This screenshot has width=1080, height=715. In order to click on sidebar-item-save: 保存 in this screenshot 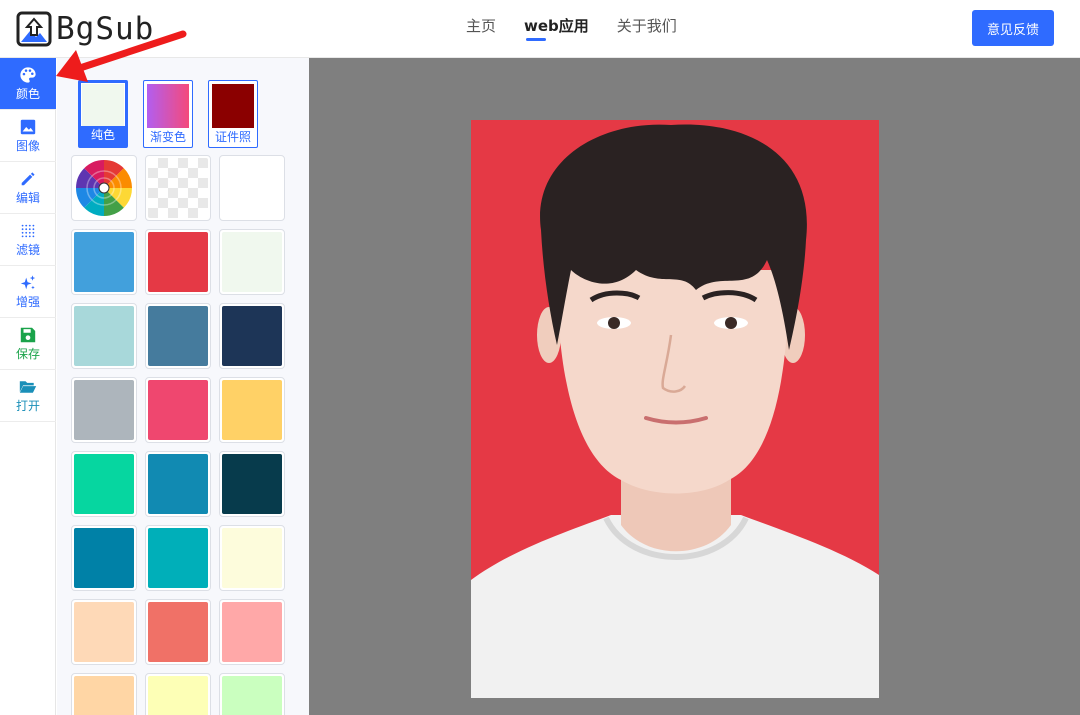, I will do `click(28, 344)`.